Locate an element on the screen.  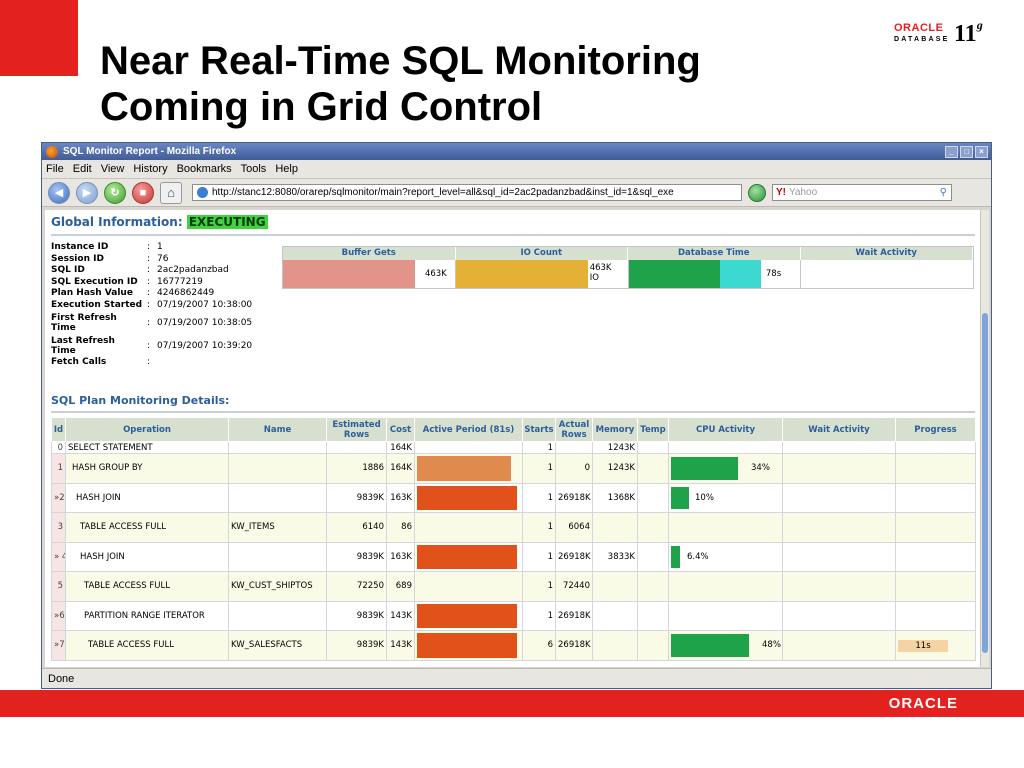
search-icon: ⚲ is located at coordinates (943, 192).